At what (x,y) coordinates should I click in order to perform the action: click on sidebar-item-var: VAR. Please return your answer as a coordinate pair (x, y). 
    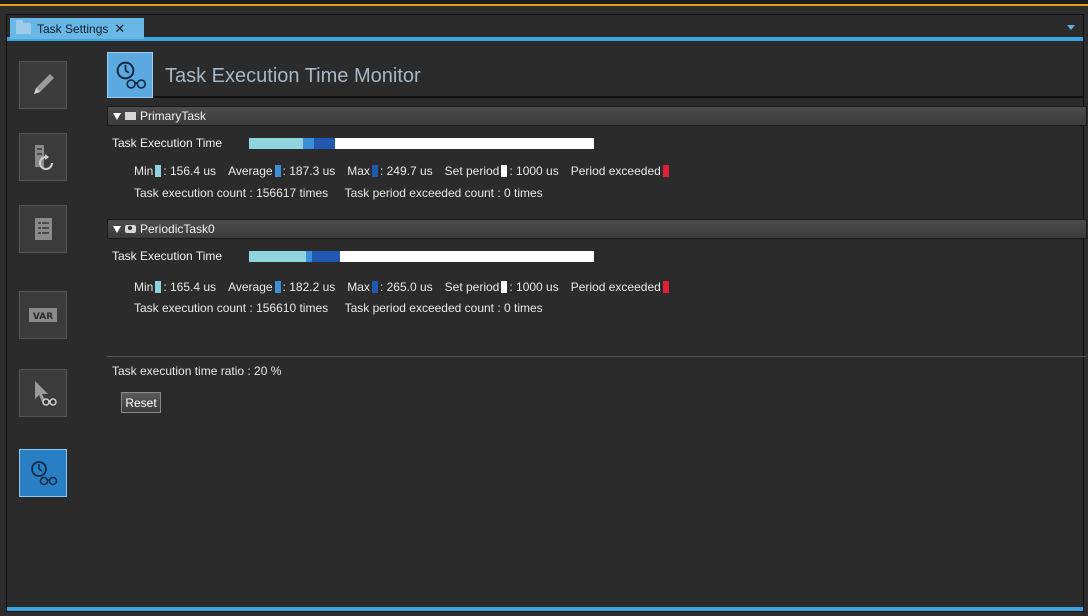
    Looking at the image, I should click on (43, 315).